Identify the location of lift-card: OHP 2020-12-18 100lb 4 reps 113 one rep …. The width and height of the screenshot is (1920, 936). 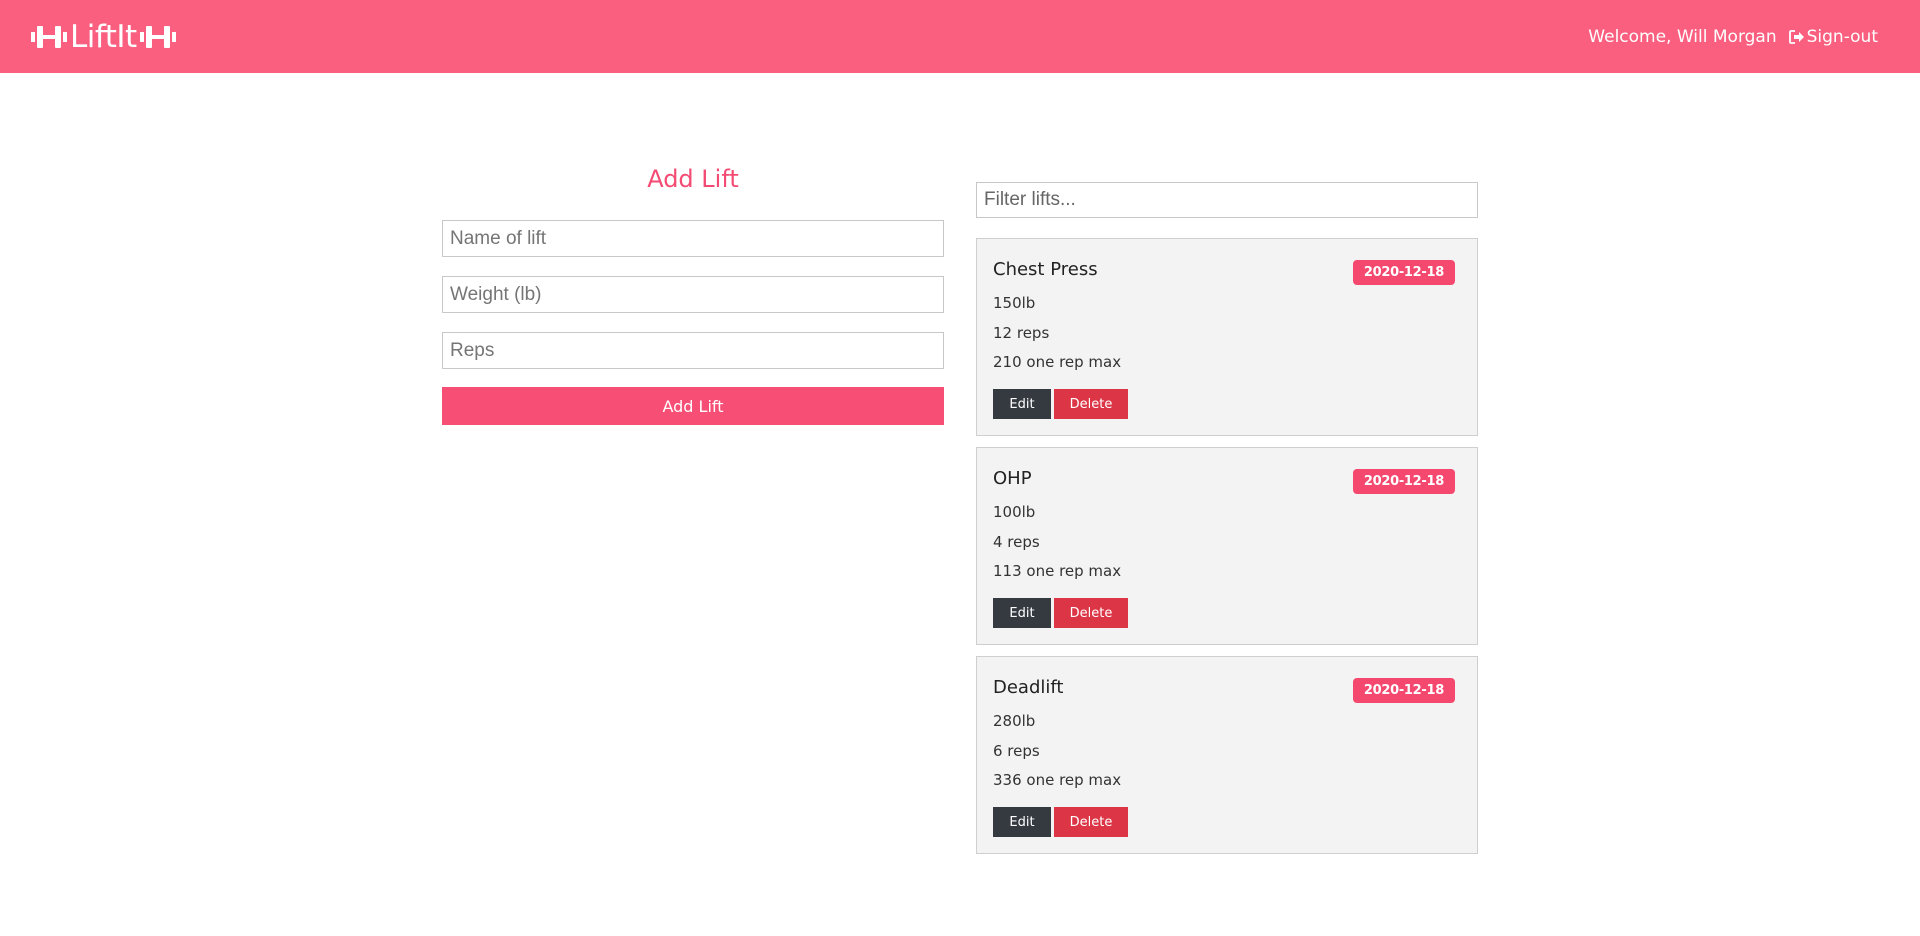
(1227, 546).